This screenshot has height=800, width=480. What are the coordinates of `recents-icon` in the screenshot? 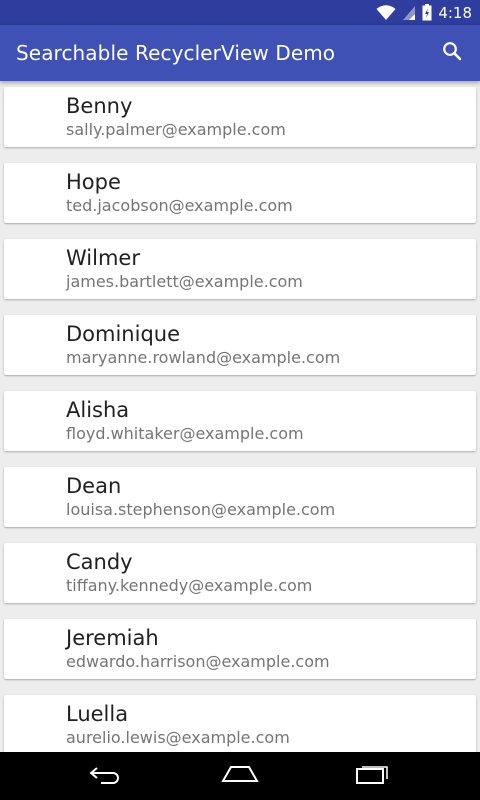 It's located at (373, 776).